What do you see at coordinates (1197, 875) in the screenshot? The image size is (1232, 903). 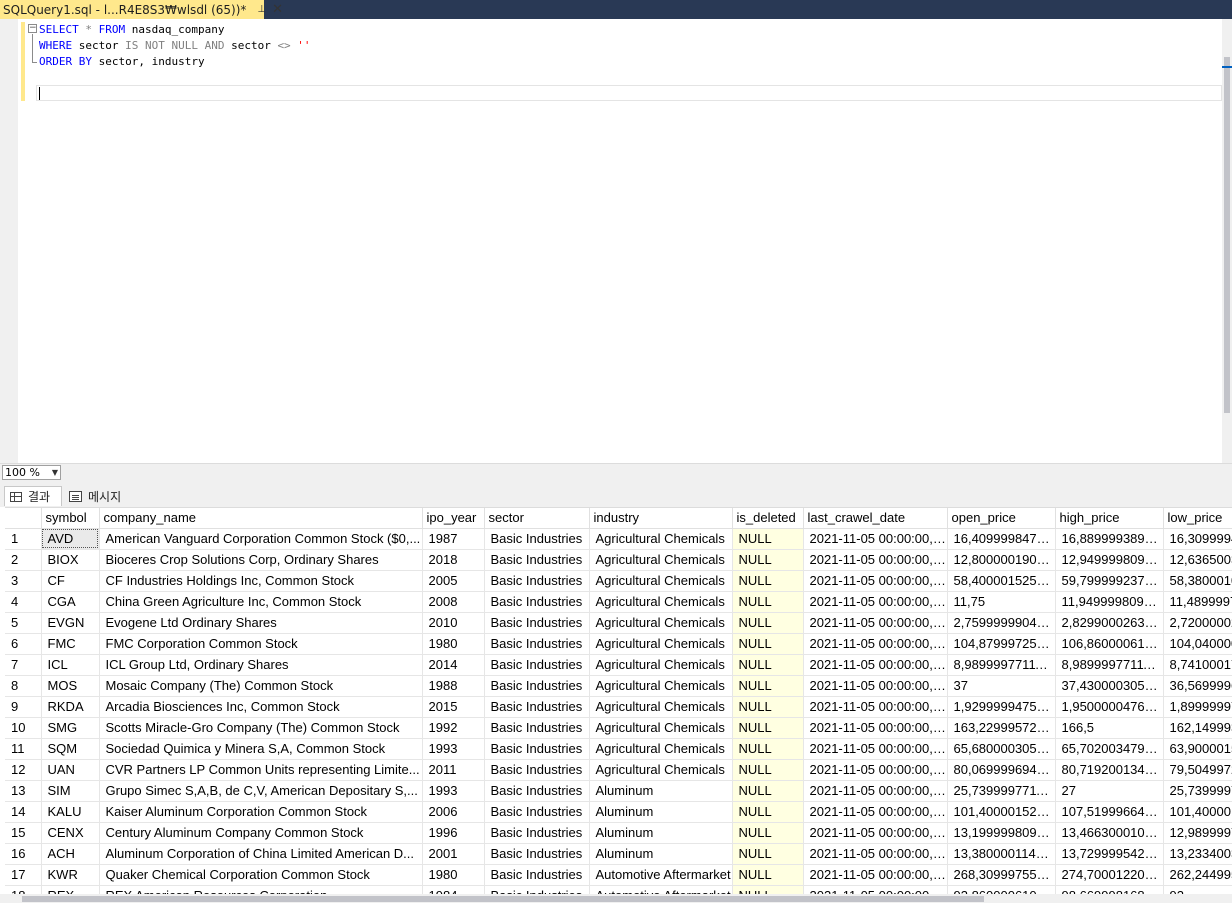 I see `cell-low-price: 262,2449951171875` at bounding box center [1197, 875].